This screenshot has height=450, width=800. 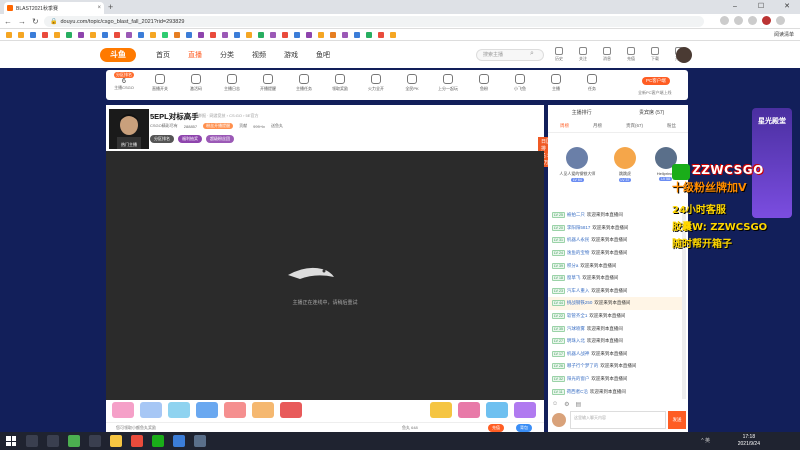 What do you see at coordinates (573, 266) in the screenshot?
I see `chat-username: 积分a` at bounding box center [573, 266].